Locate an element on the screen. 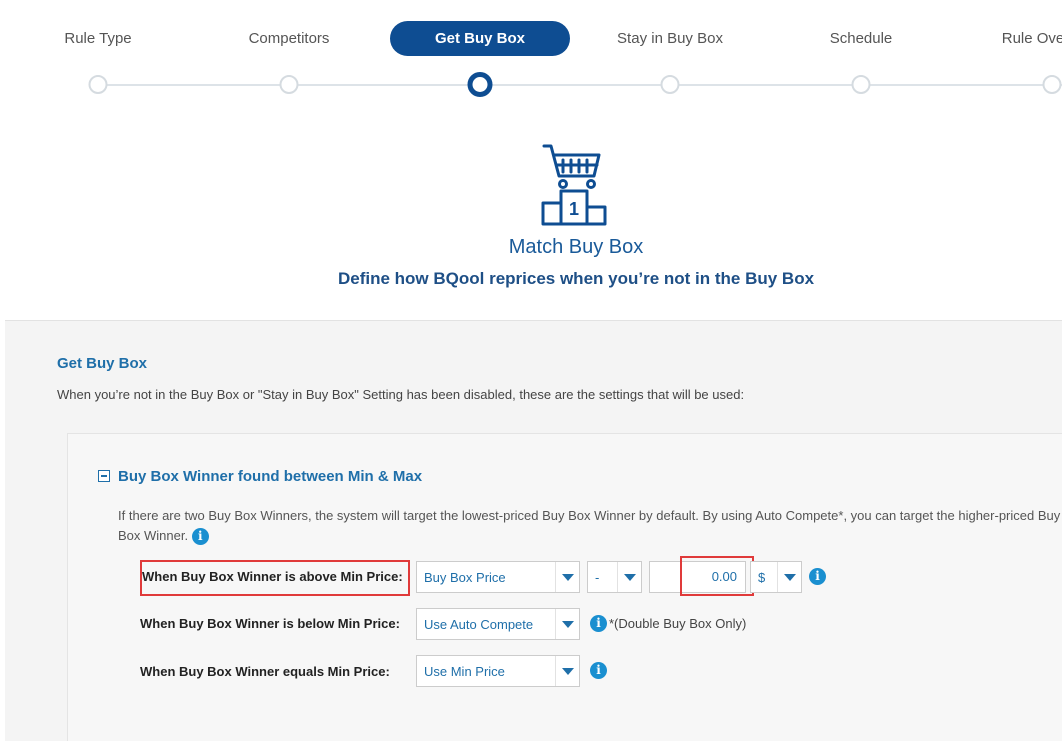 The height and width of the screenshot is (741, 1062). step-schedule: Schedule is located at coordinates (861, 38).